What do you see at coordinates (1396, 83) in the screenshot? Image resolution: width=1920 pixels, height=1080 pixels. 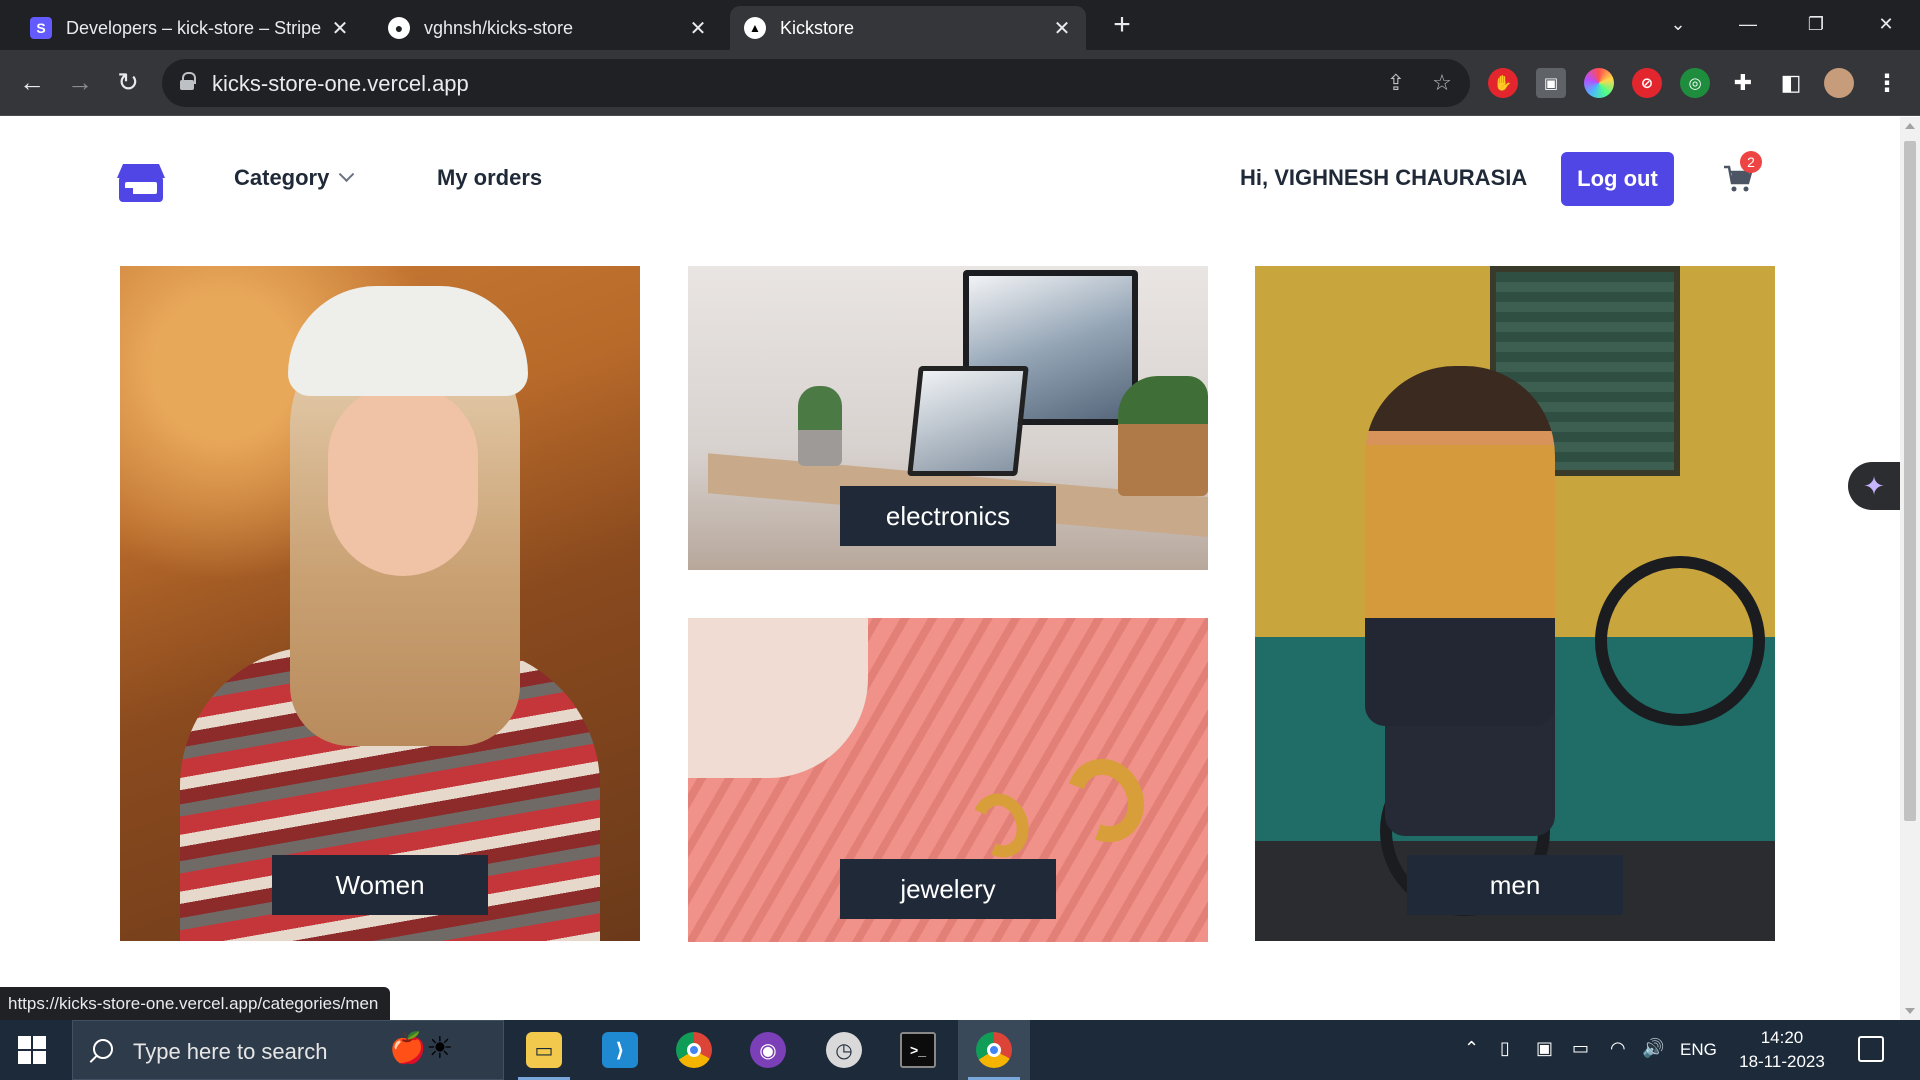 I see `share-icon: ⇪` at bounding box center [1396, 83].